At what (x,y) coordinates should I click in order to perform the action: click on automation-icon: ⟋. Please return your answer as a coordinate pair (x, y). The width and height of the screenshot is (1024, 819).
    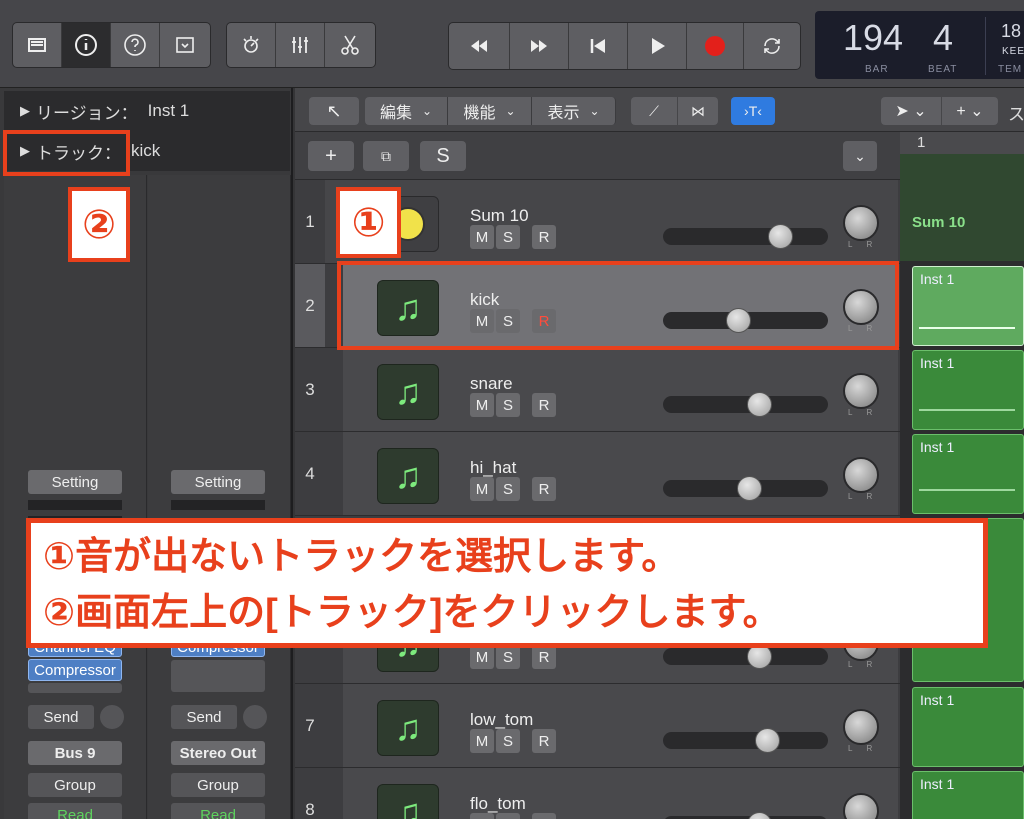
    Looking at the image, I should click on (654, 111).